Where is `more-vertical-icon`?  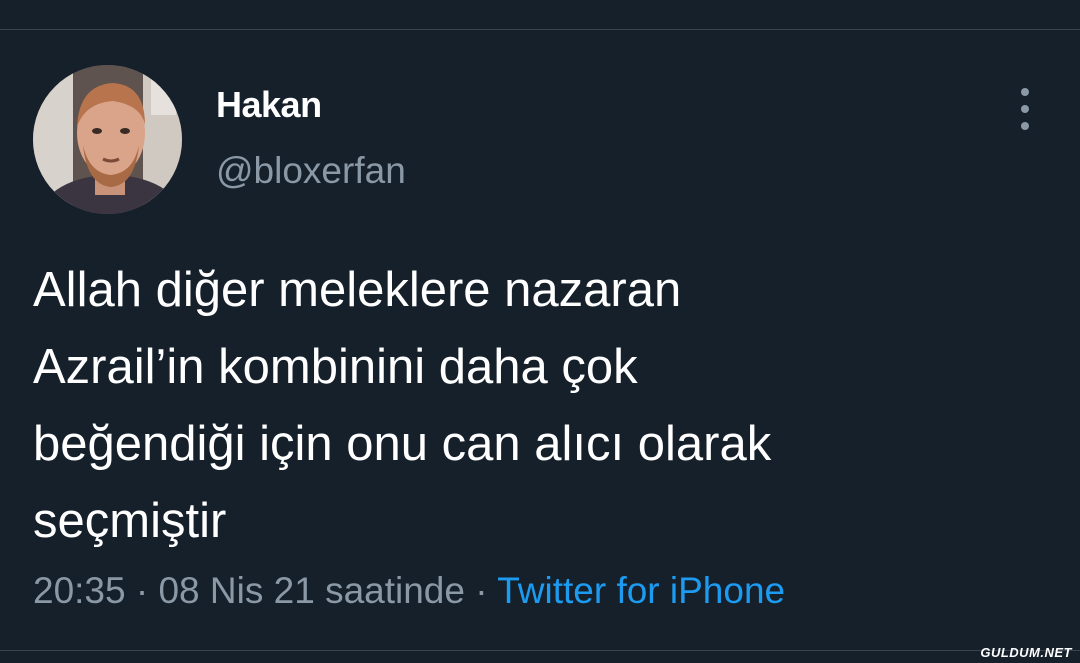
more-vertical-icon is located at coordinates (1025, 92).